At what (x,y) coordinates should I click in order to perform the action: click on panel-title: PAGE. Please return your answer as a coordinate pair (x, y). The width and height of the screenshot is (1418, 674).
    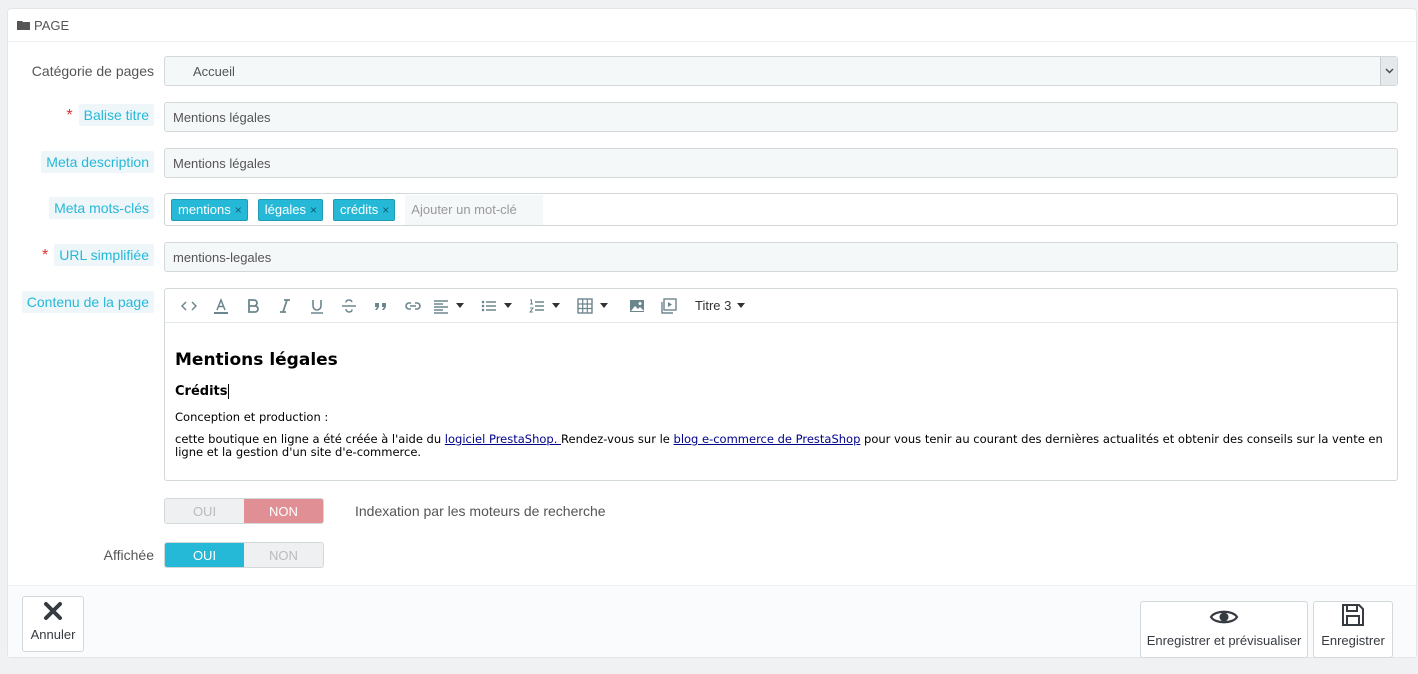
    Looking at the image, I should click on (52, 25).